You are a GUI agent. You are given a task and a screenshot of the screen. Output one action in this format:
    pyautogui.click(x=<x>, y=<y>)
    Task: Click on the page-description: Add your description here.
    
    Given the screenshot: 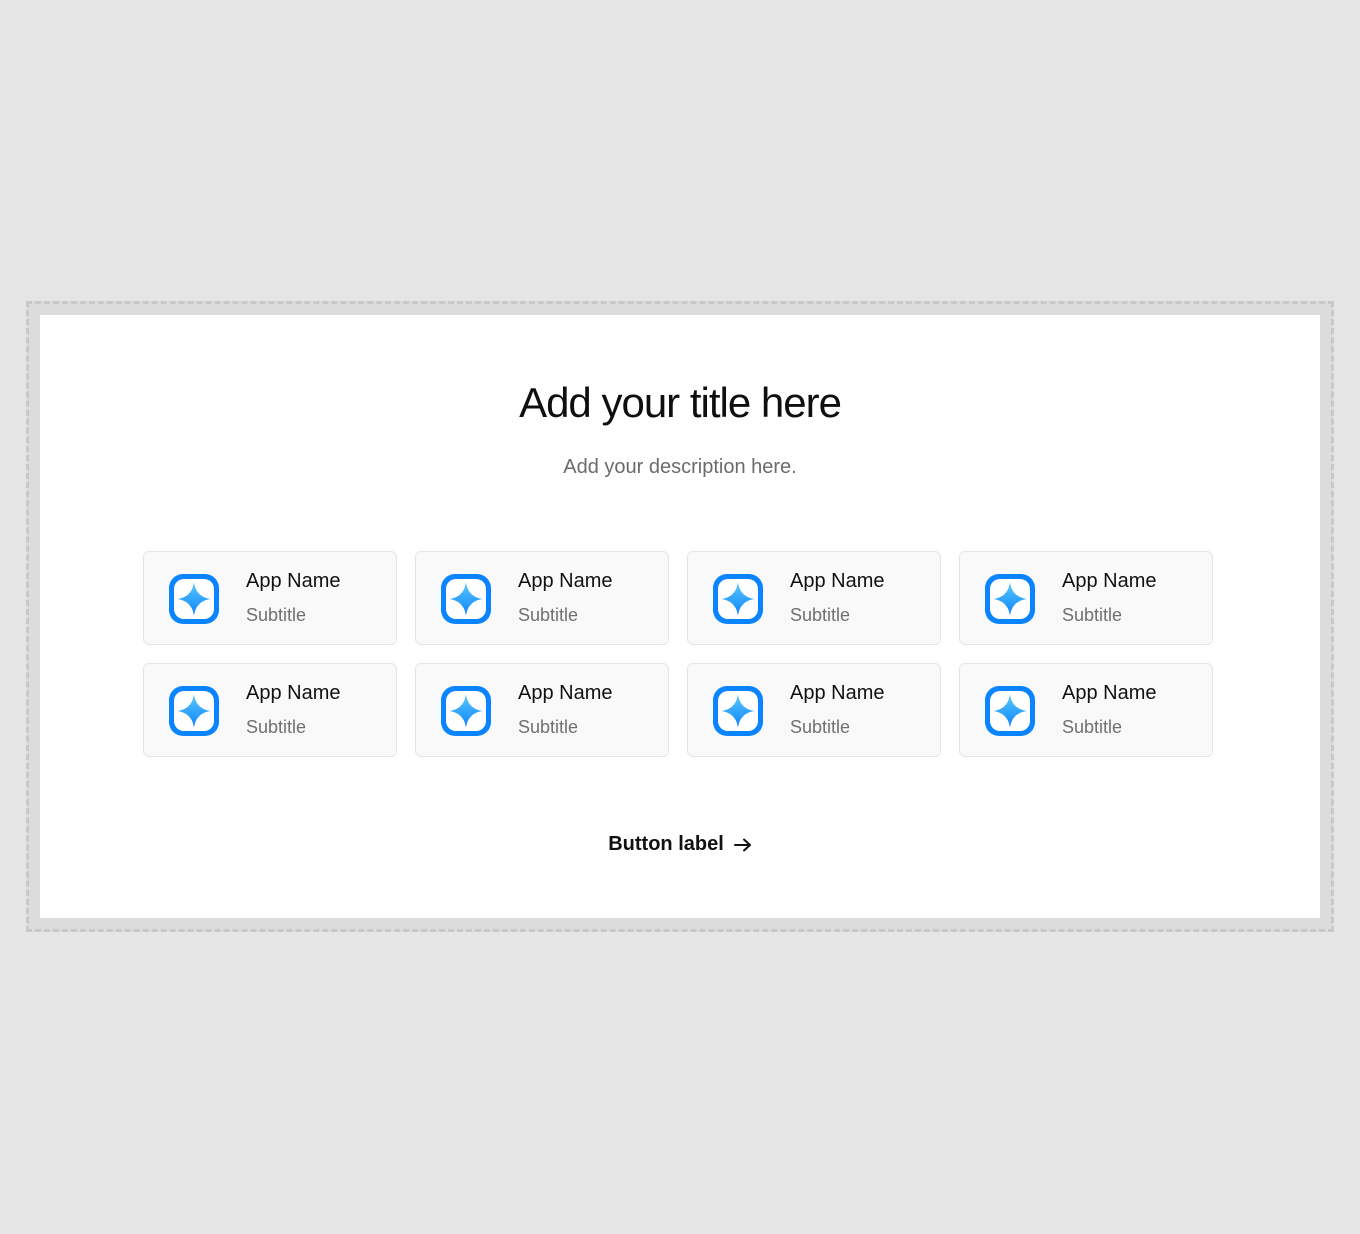 What is the action you would take?
    pyautogui.click(x=680, y=467)
    